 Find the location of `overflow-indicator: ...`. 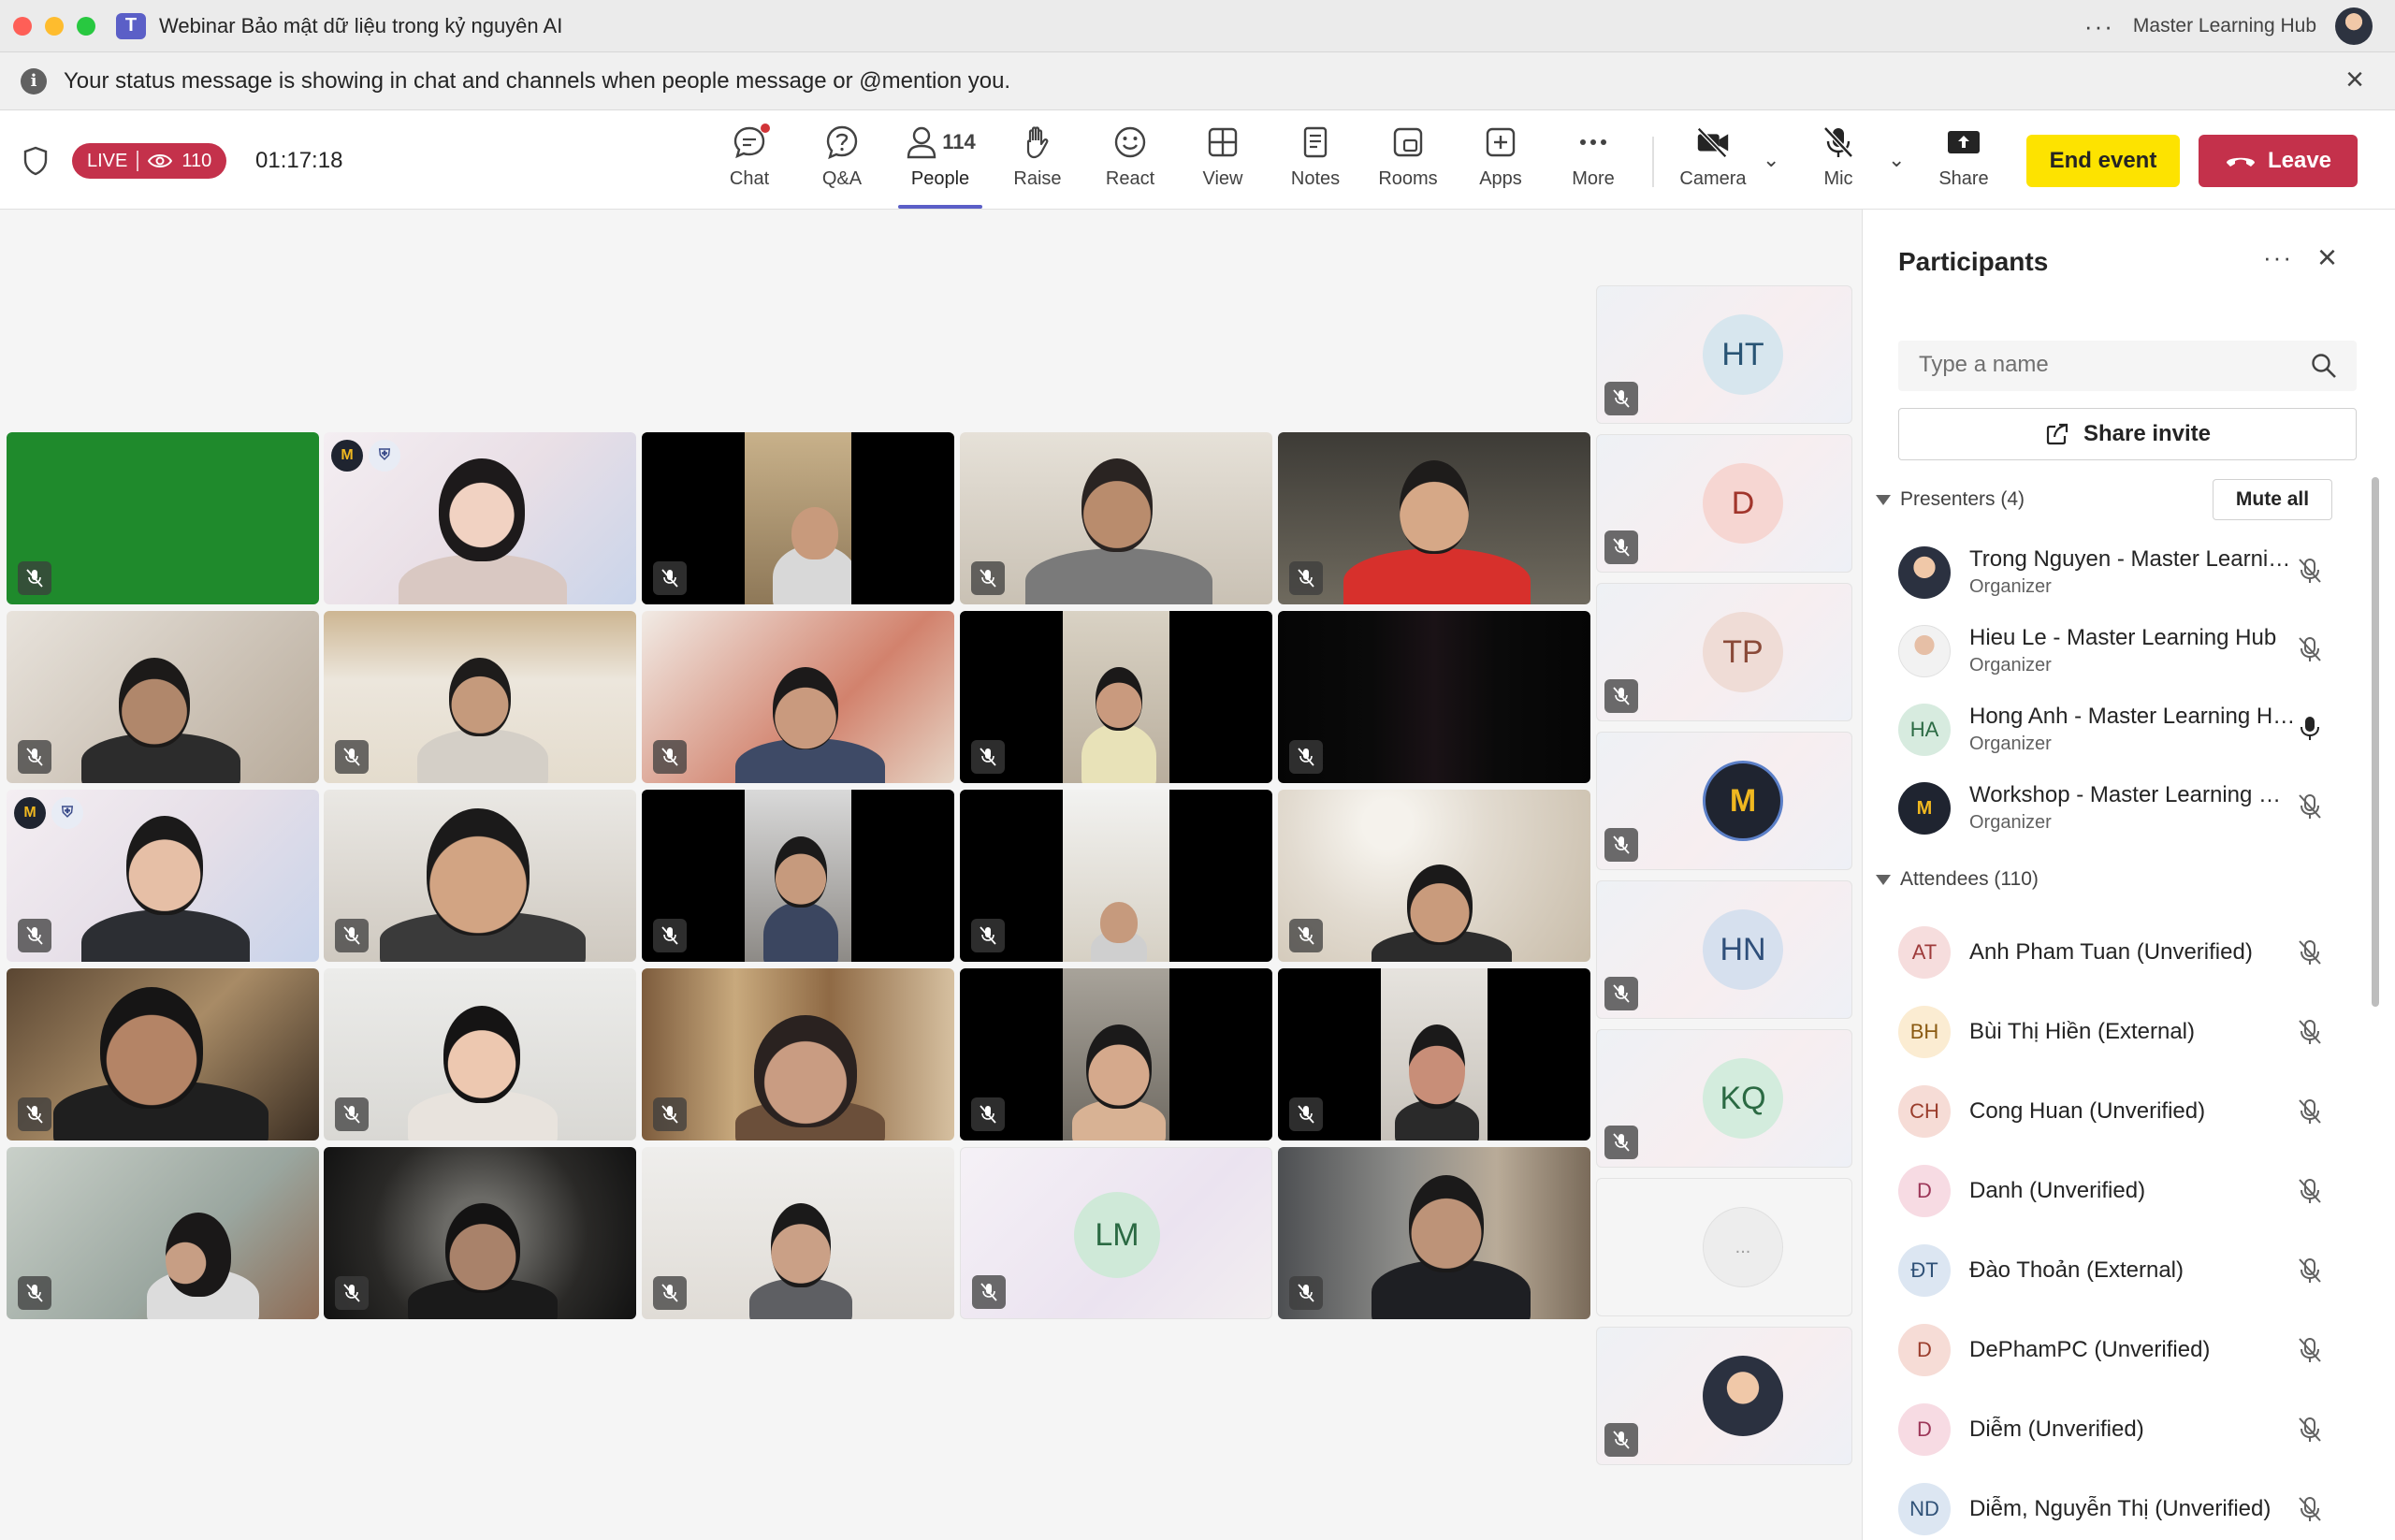

overflow-indicator: ... is located at coordinates (1743, 1247).